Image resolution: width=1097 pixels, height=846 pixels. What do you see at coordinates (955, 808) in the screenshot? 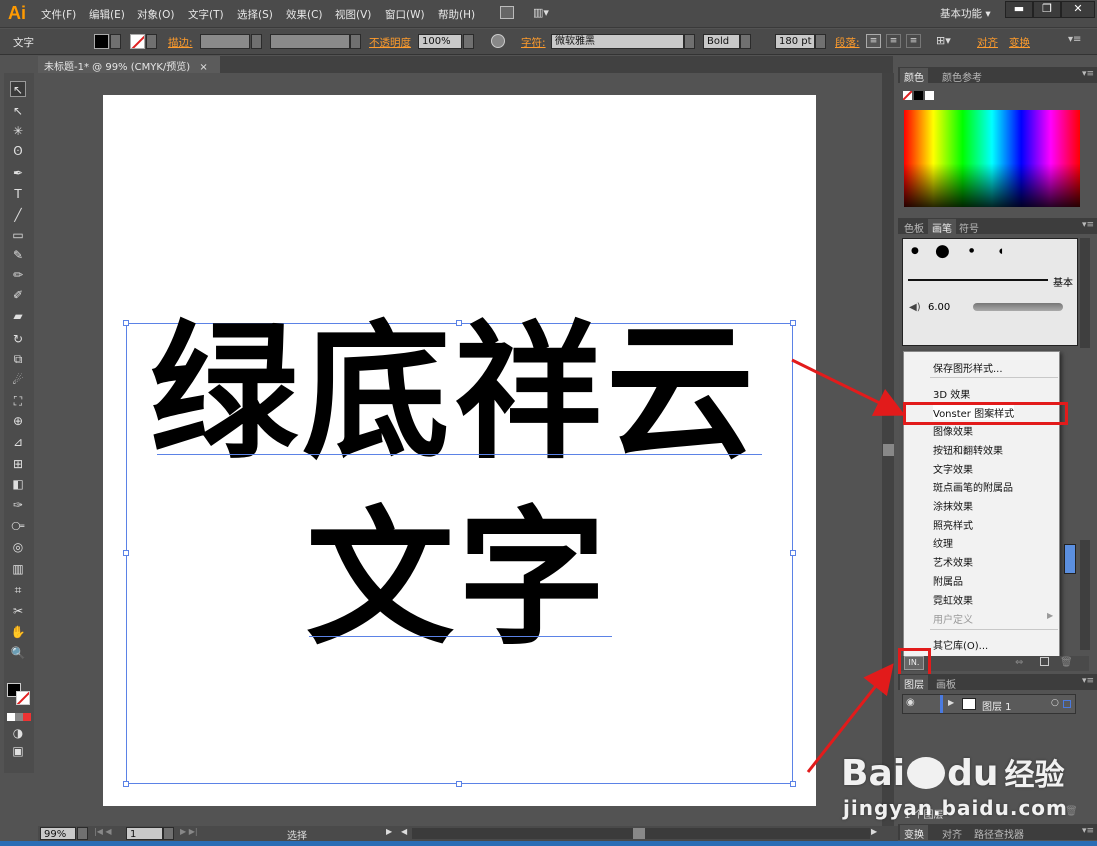
I see `watermark-url: jingyan.baidu.com` at bounding box center [955, 808].